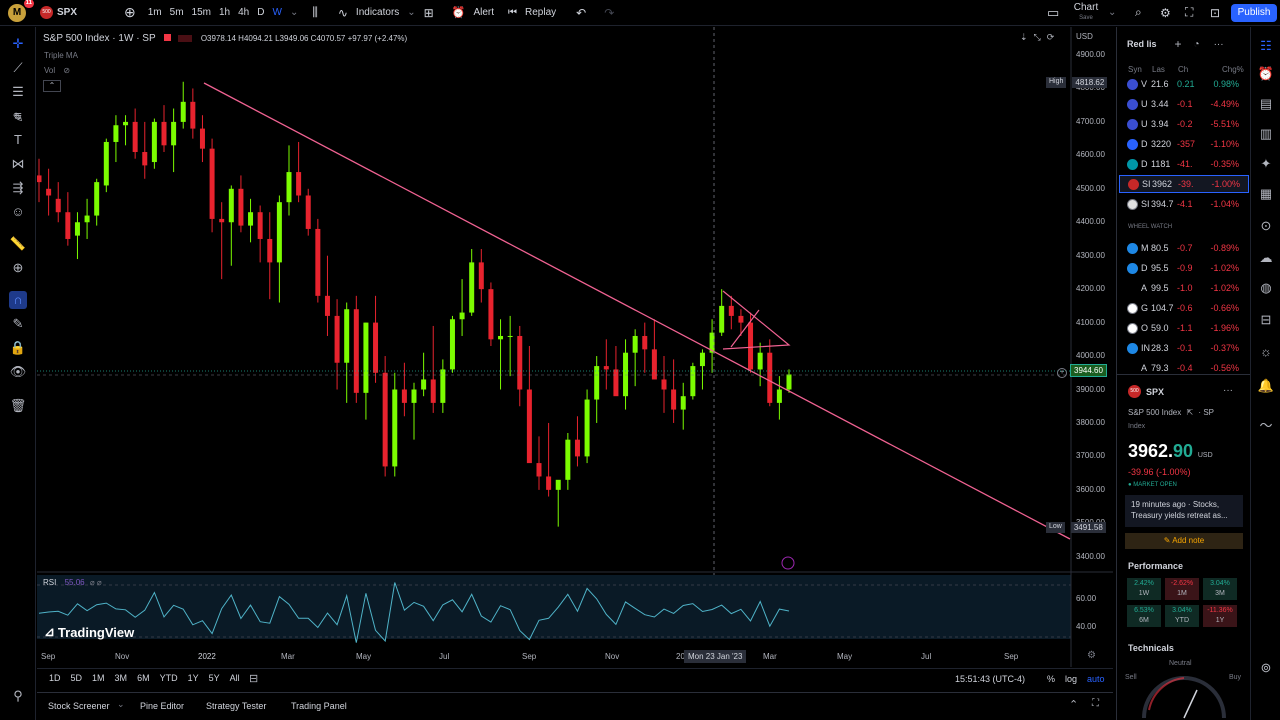 The width and height of the screenshot is (1280, 720). What do you see at coordinates (1073, 704) in the screenshot?
I see `collapse-panel-icon: ⌃` at bounding box center [1073, 704].